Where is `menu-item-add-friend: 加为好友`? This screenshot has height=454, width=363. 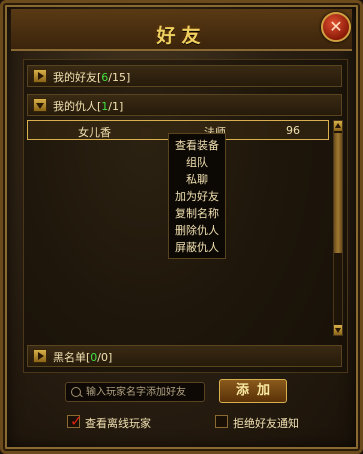
menu-item-add-friend: 加为好友 is located at coordinates (197, 196).